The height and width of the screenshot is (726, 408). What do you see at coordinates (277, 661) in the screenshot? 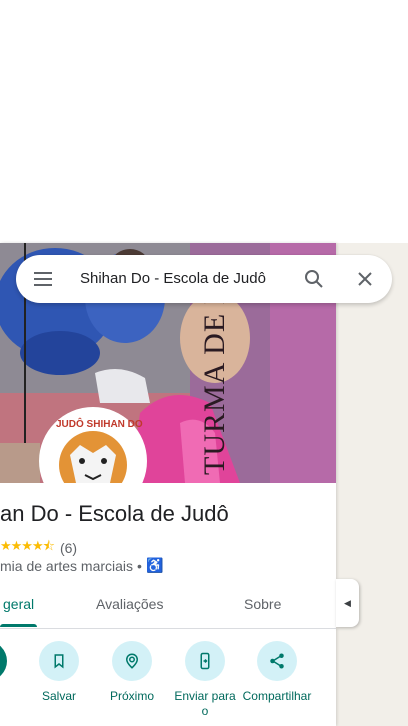
I see `share-icon` at bounding box center [277, 661].